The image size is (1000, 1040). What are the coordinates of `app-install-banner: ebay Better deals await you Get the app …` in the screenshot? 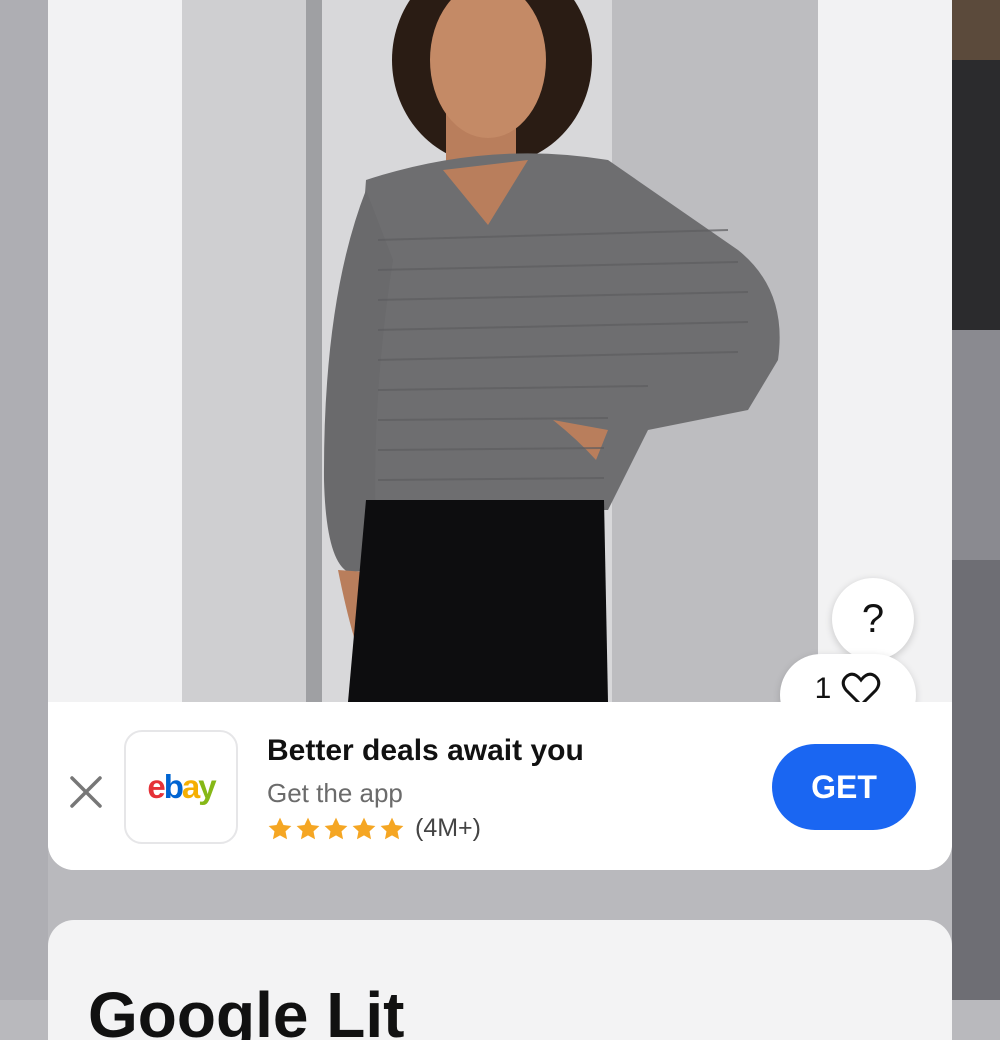 It's located at (500, 786).